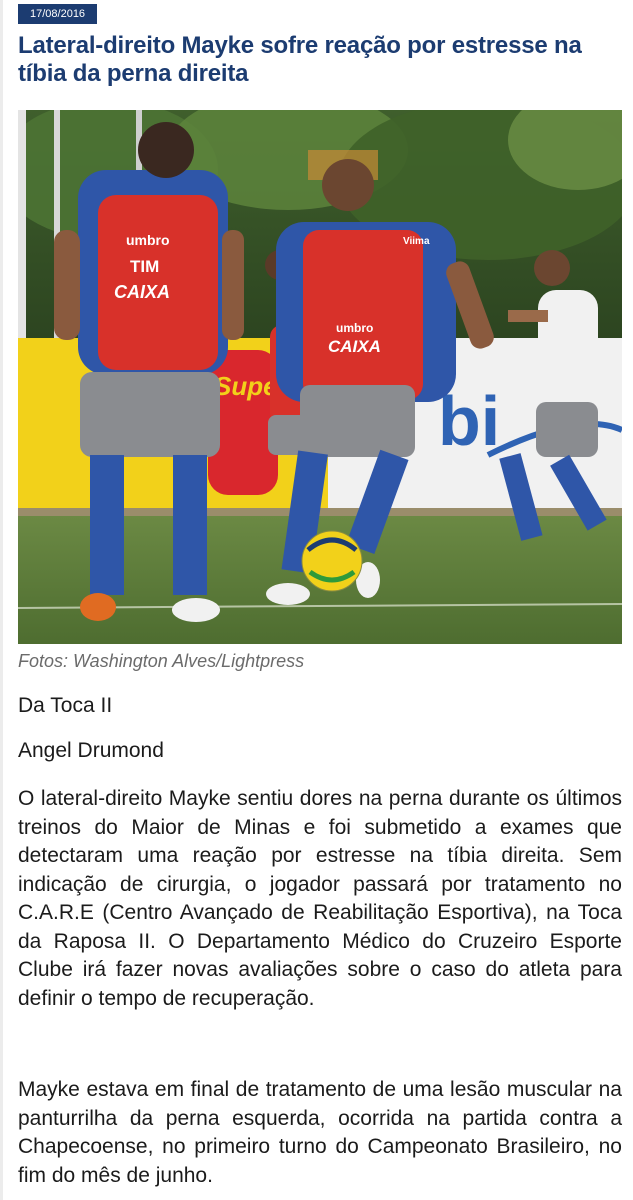 The height and width of the screenshot is (1200, 633). What do you see at coordinates (416, 241) in the screenshot?
I see `bib-text-viima: Viima` at bounding box center [416, 241].